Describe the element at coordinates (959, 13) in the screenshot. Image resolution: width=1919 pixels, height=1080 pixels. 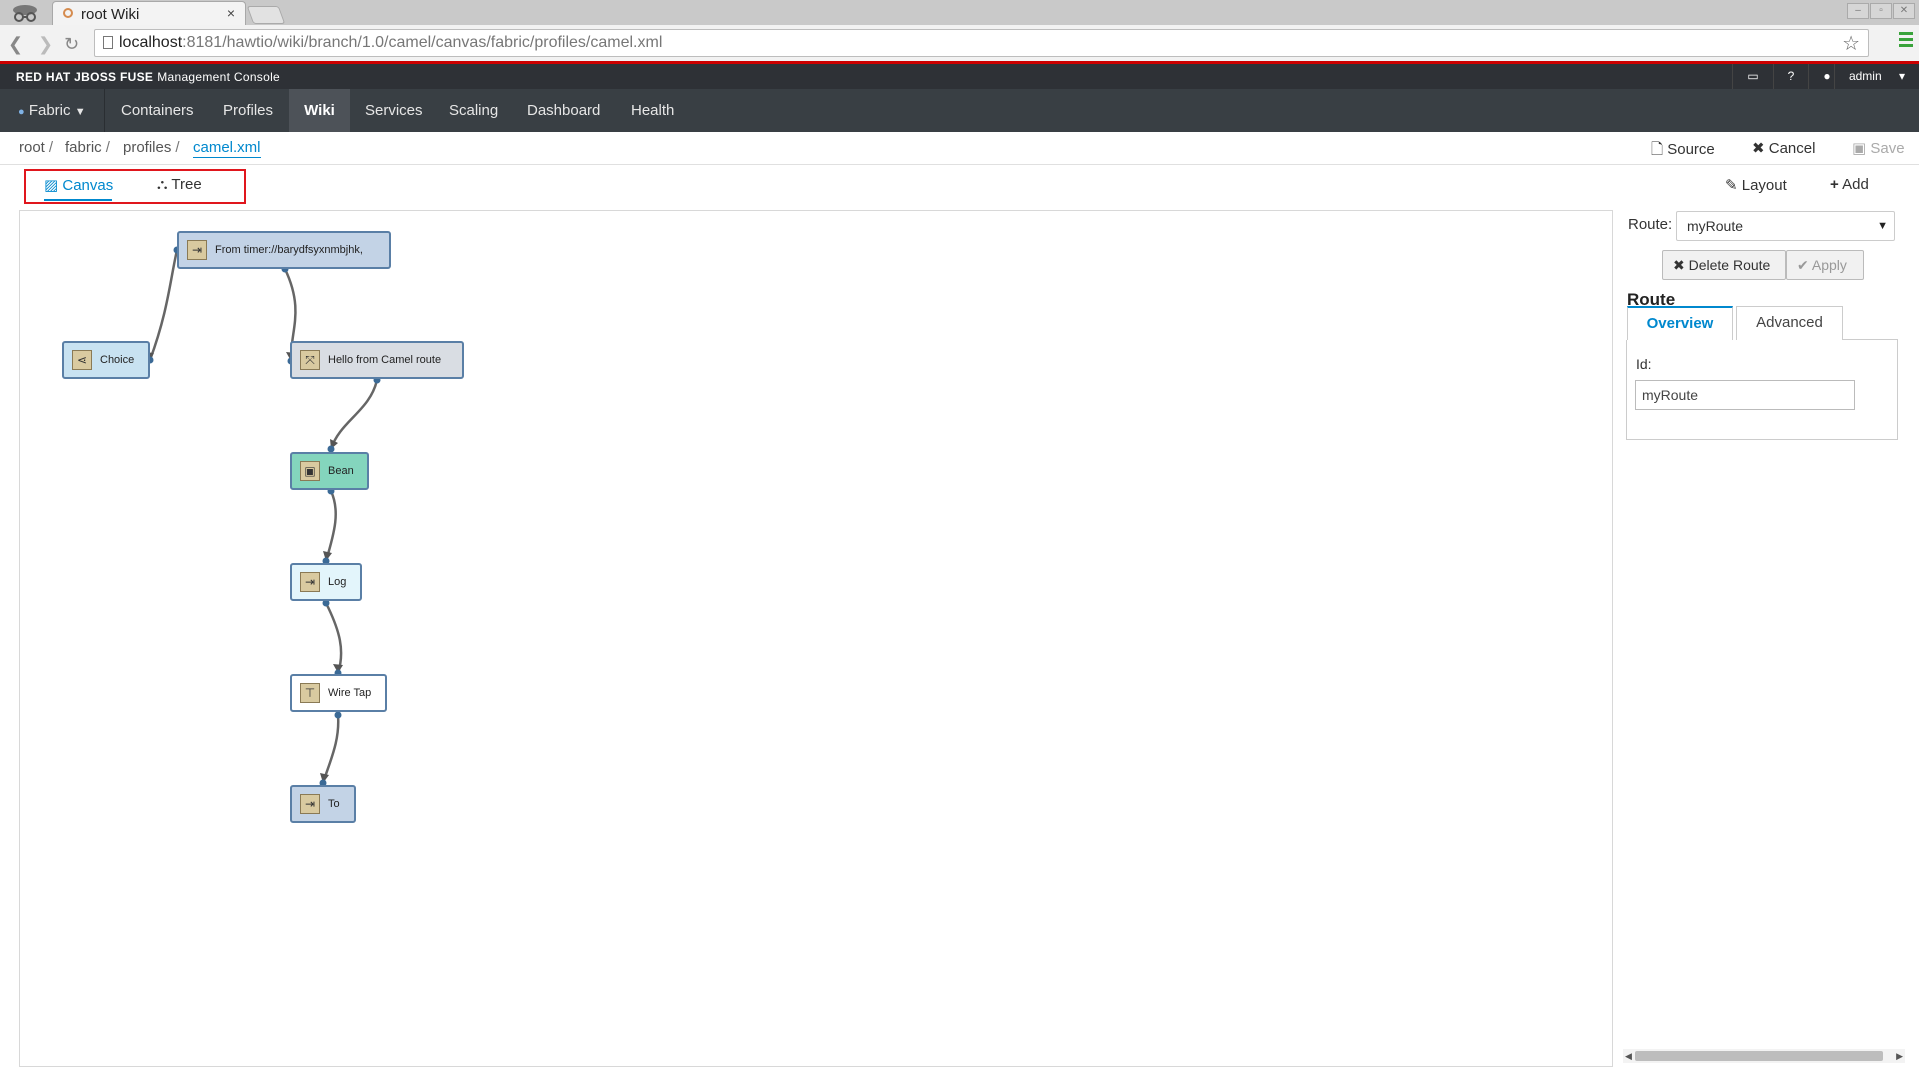
I see `browser-tab-bar: root Wiki × – ▫ ✕` at that location.